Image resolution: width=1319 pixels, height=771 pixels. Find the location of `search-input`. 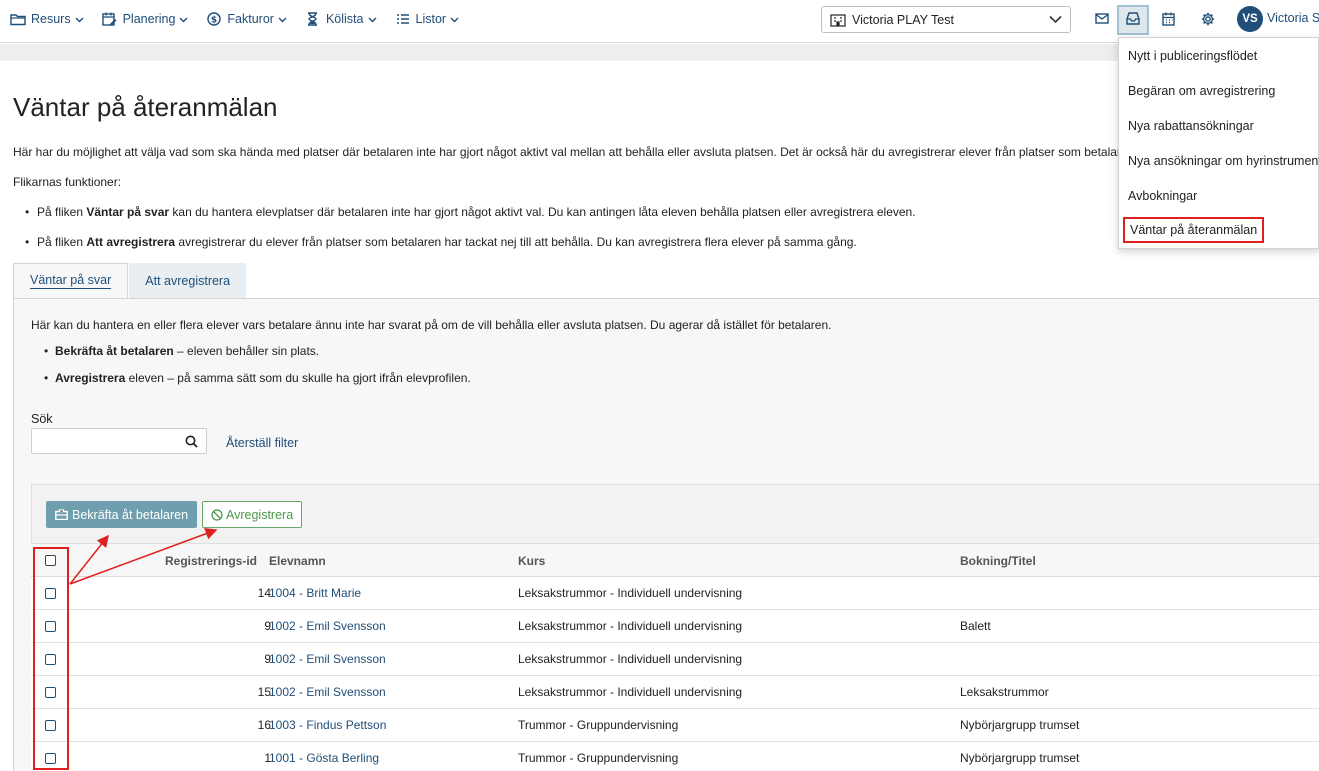

search-input is located at coordinates (102, 441).